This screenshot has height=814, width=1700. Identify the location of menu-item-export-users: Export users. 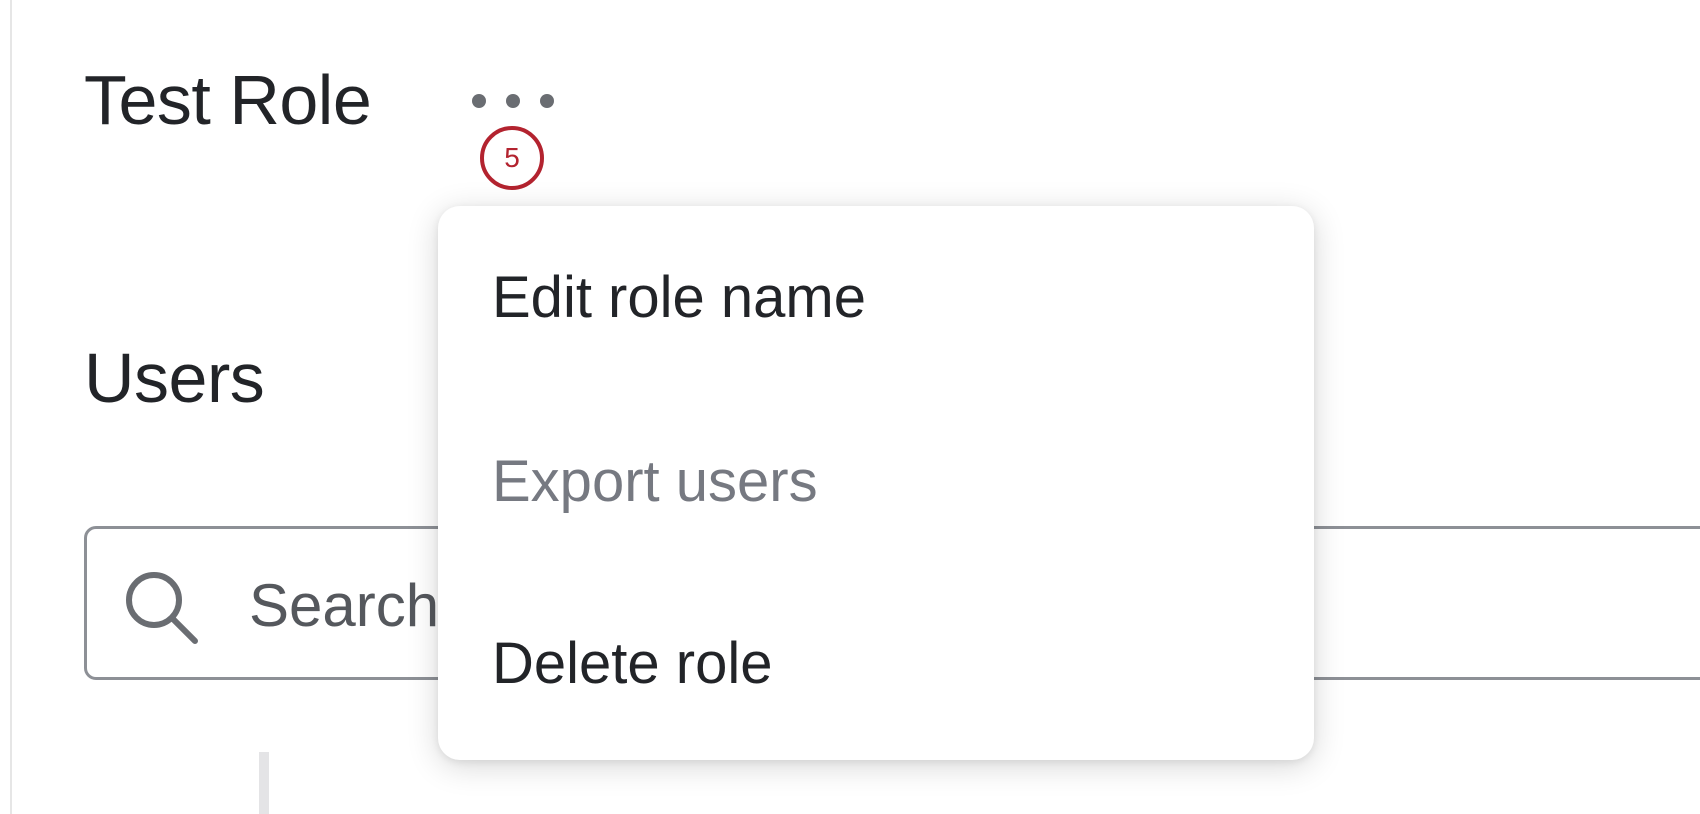
(655, 481).